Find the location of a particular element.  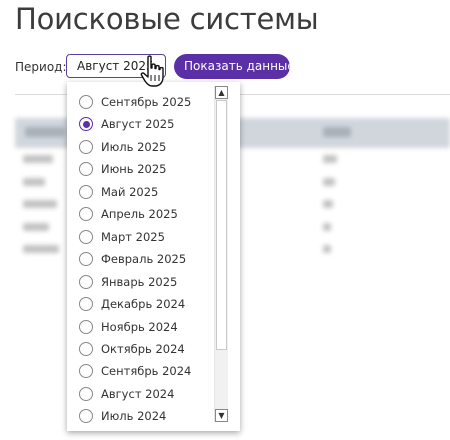

dropdown-option: Январь 2025 is located at coordinates (128, 282).